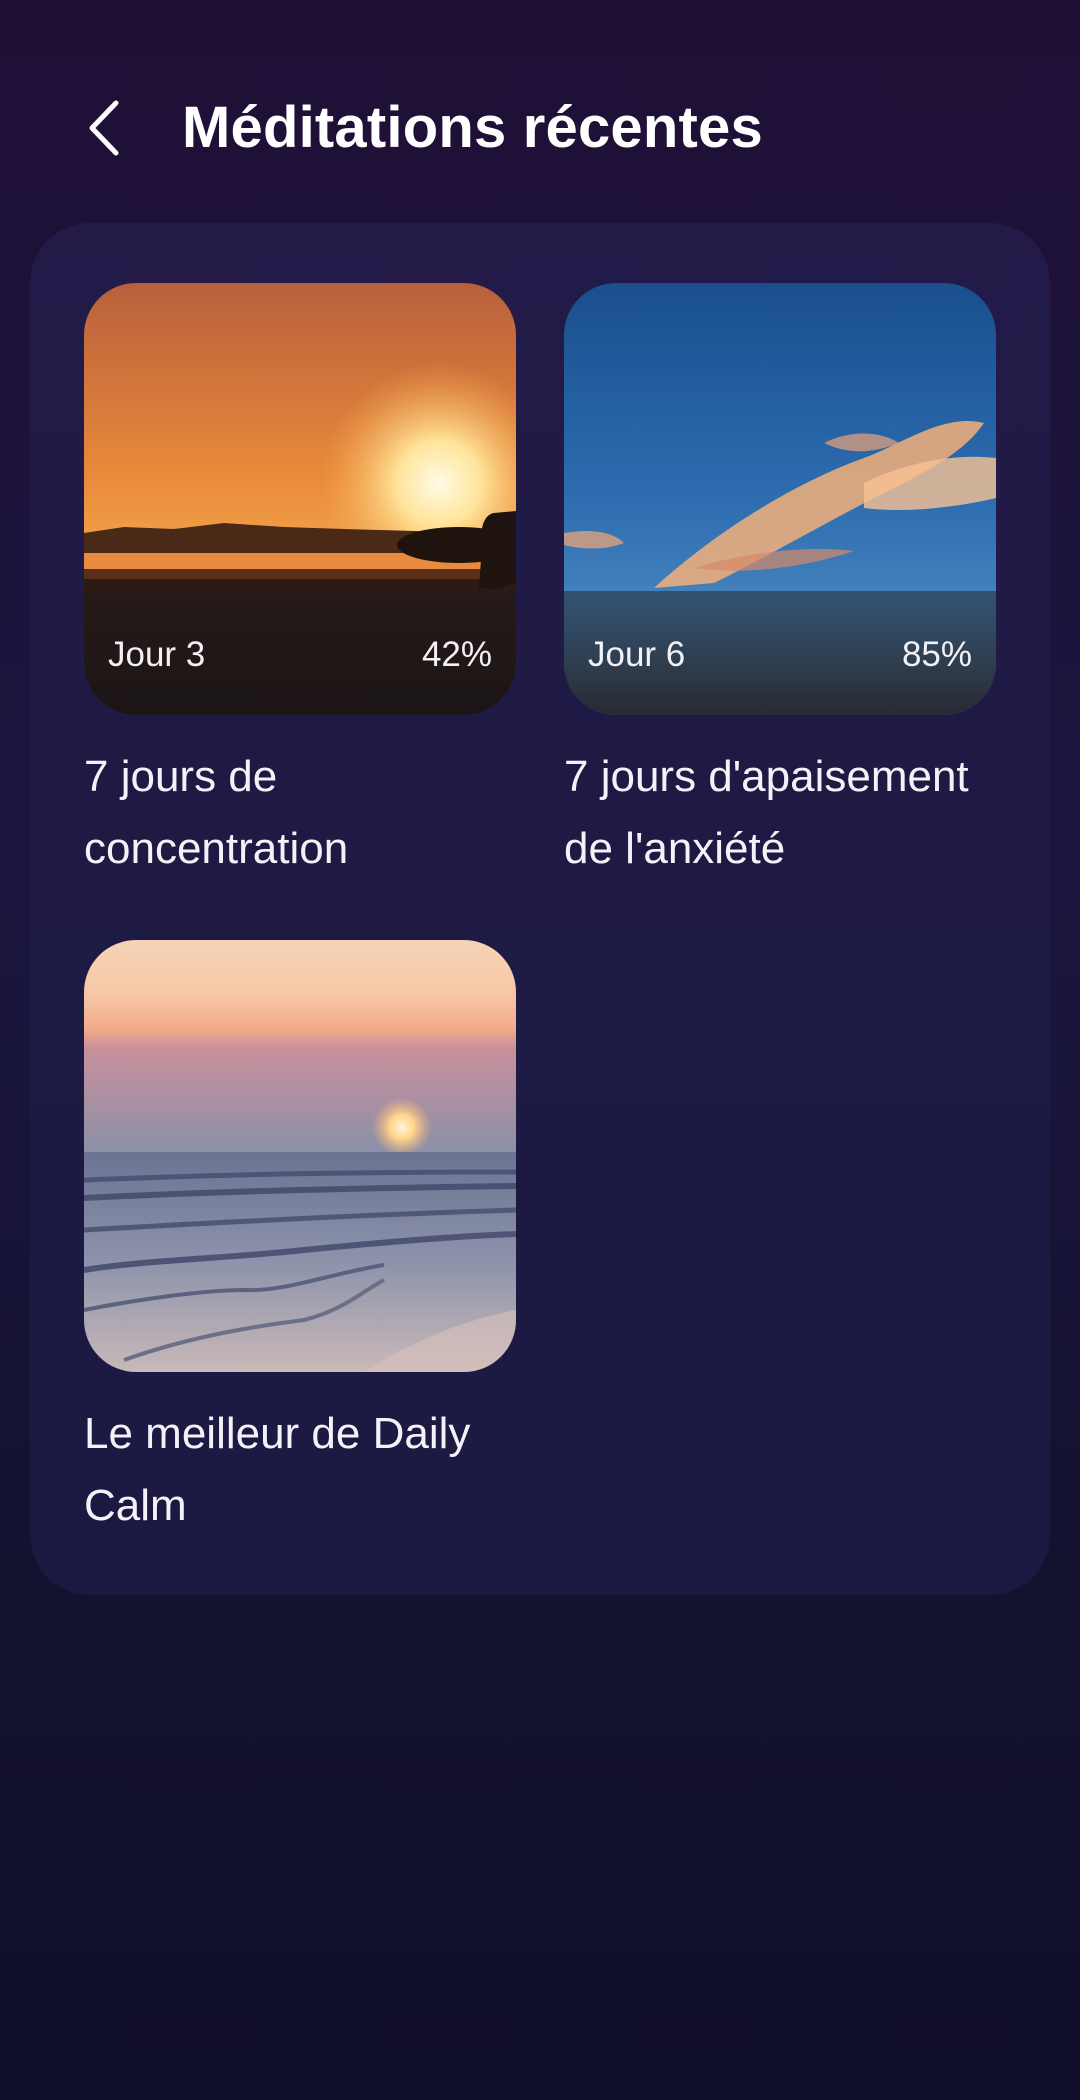 The image size is (1080, 2100). I want to click on header: Méditations récentes, so click(540, 110).